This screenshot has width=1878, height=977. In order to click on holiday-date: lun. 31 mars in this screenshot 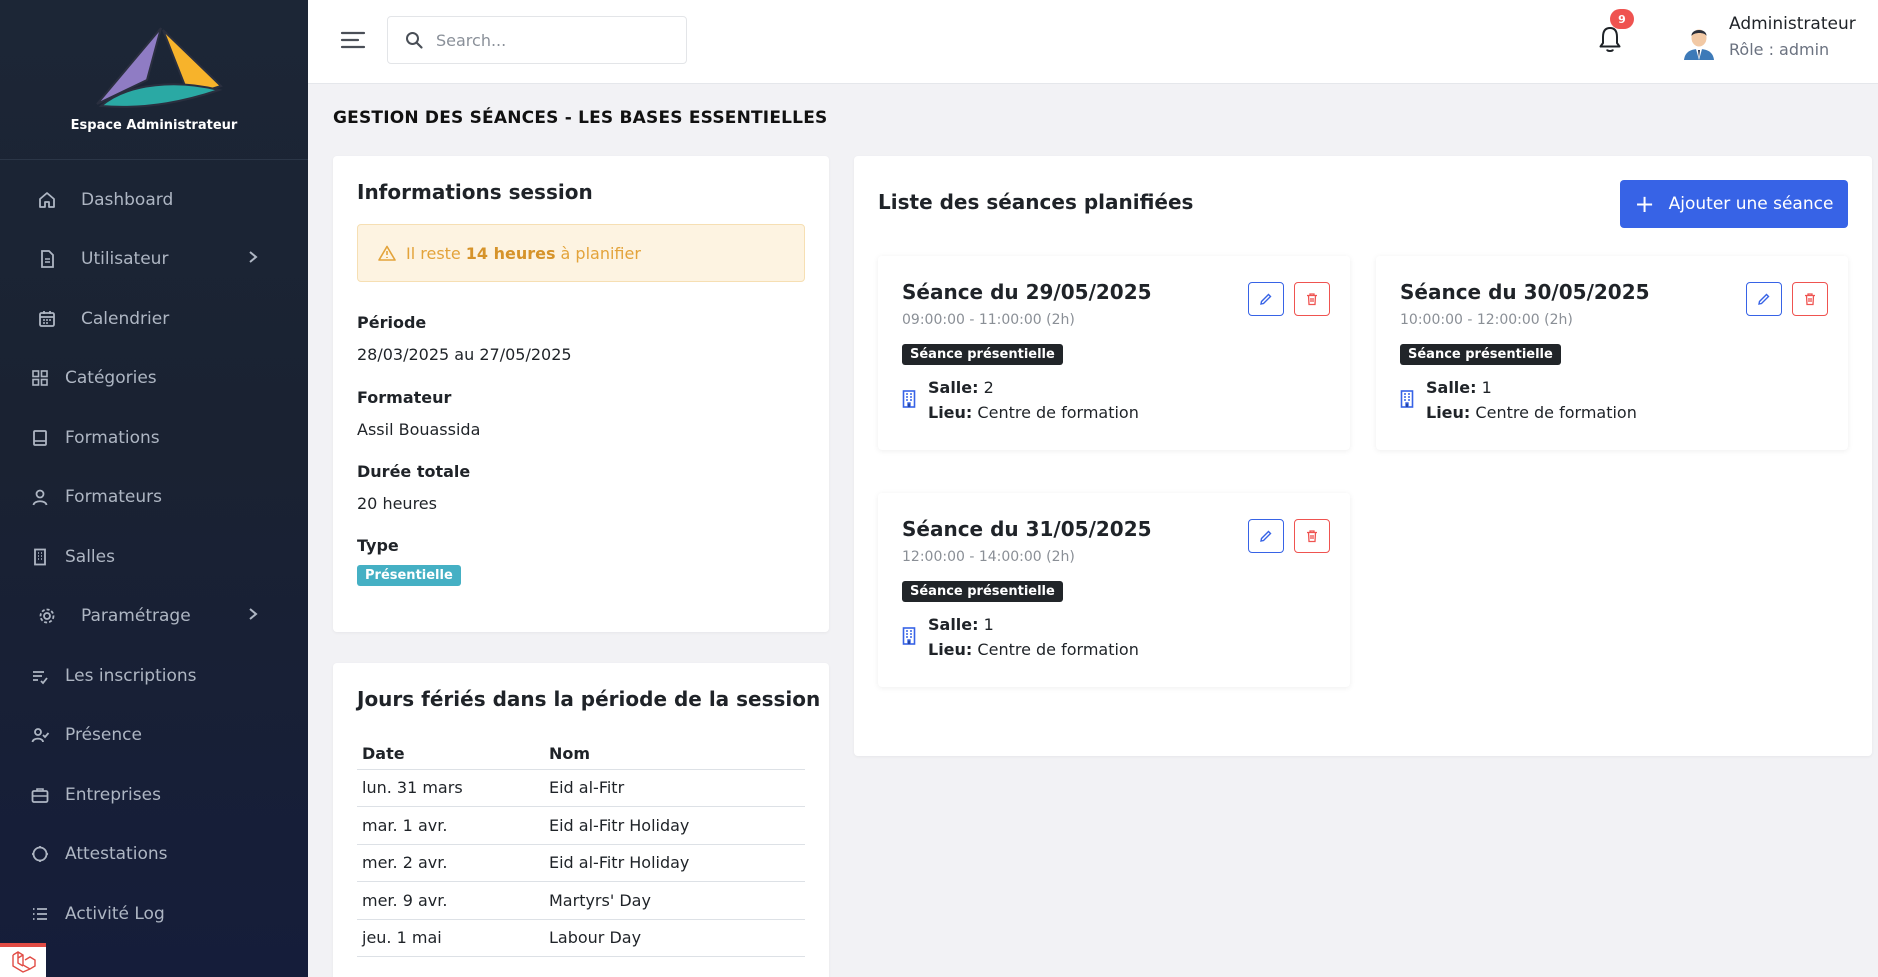, I will do `click(450, 788)`.